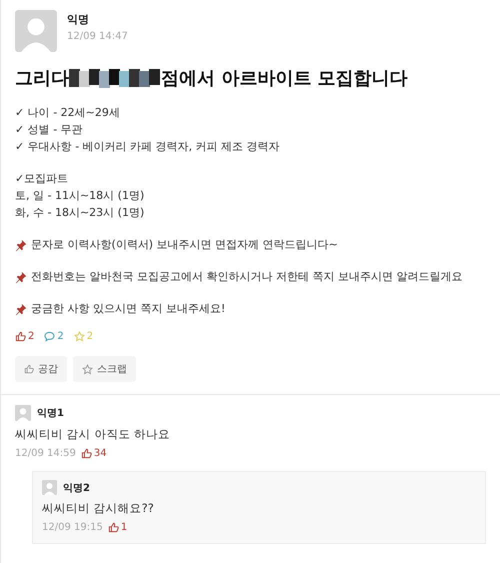 The width and height of the screenshot is (500, 563). Describe the element at coordinates (78, 19) in the screenshot. I see `author-name: 익명` at that location.